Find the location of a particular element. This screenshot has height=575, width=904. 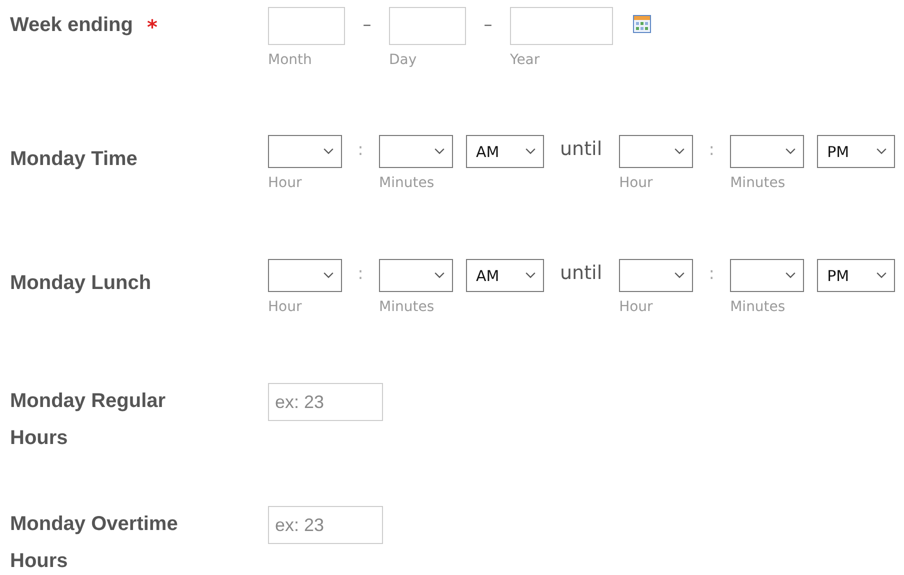

required-mark: * is located at coordinates (152, 27).